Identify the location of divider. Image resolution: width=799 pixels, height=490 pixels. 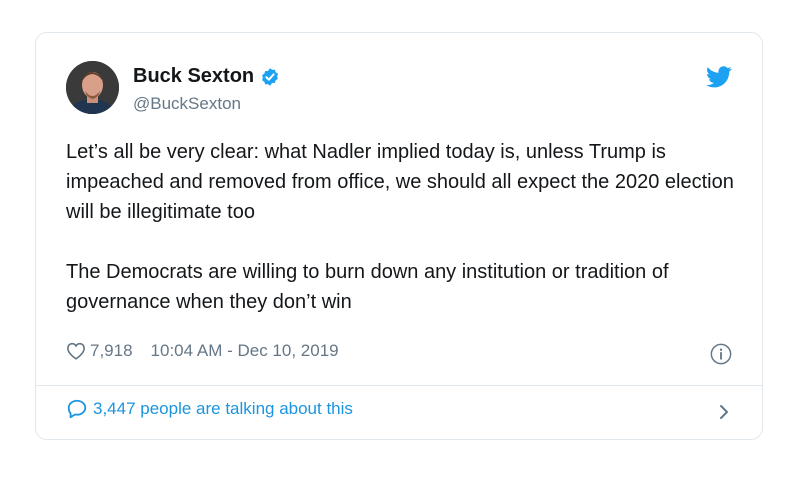
(399, 385).